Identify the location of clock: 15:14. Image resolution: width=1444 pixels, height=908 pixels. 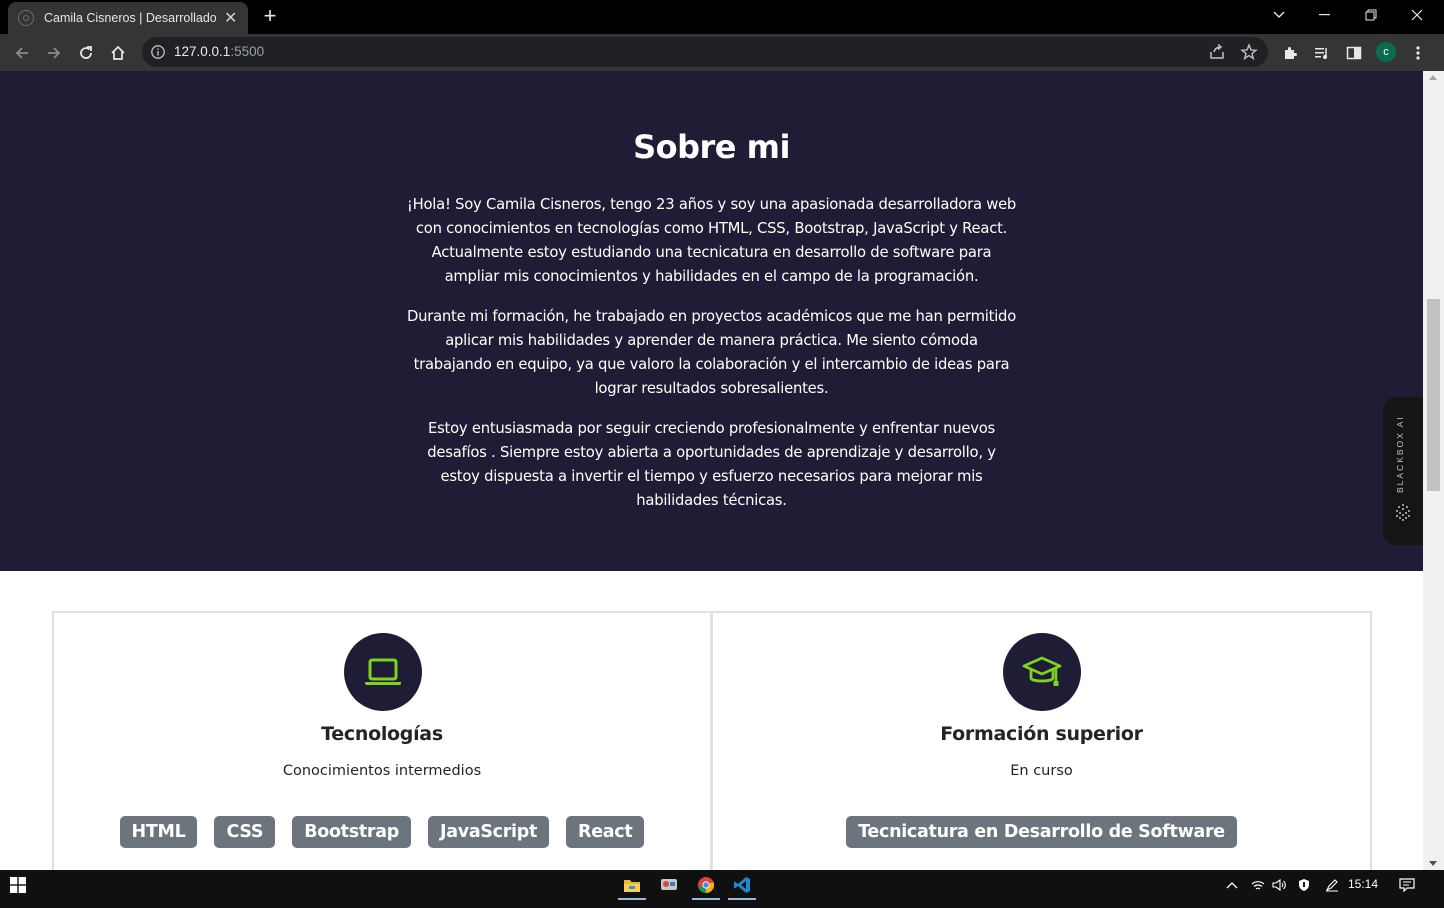
(1363, 884).